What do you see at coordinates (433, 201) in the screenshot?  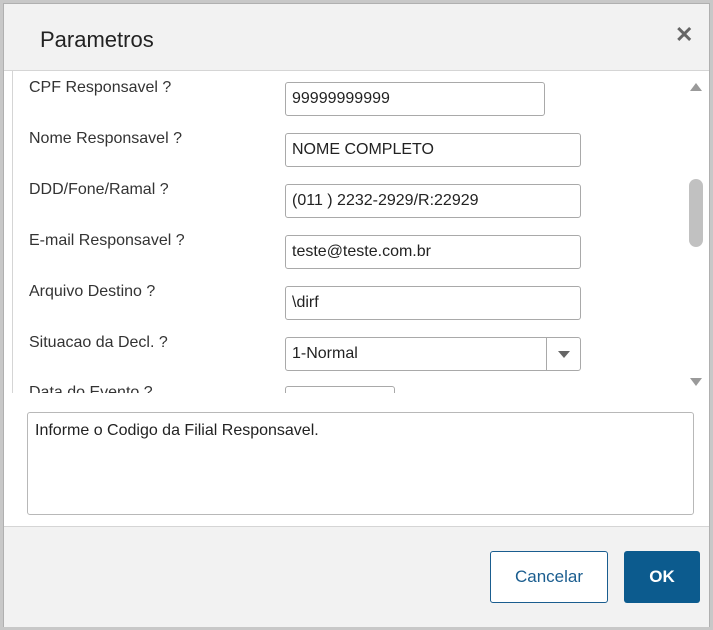 I see `fone-input: (011 ) 2232-2929/R:22929` at bounding box center [433, 201].